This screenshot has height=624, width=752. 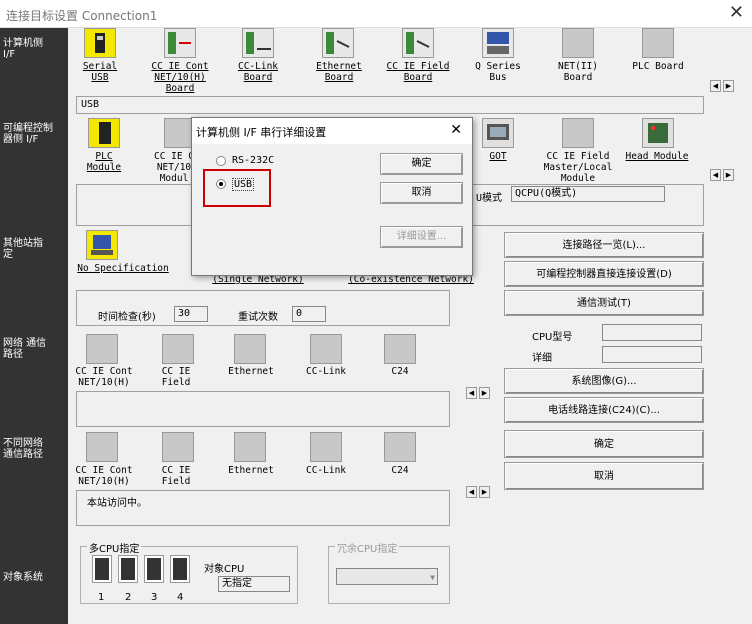 What do you see at coordinates (578, 72) in the screenshot?
I see `net-ii-board-label: NET(II) Board` at bounding box center [578, 72].